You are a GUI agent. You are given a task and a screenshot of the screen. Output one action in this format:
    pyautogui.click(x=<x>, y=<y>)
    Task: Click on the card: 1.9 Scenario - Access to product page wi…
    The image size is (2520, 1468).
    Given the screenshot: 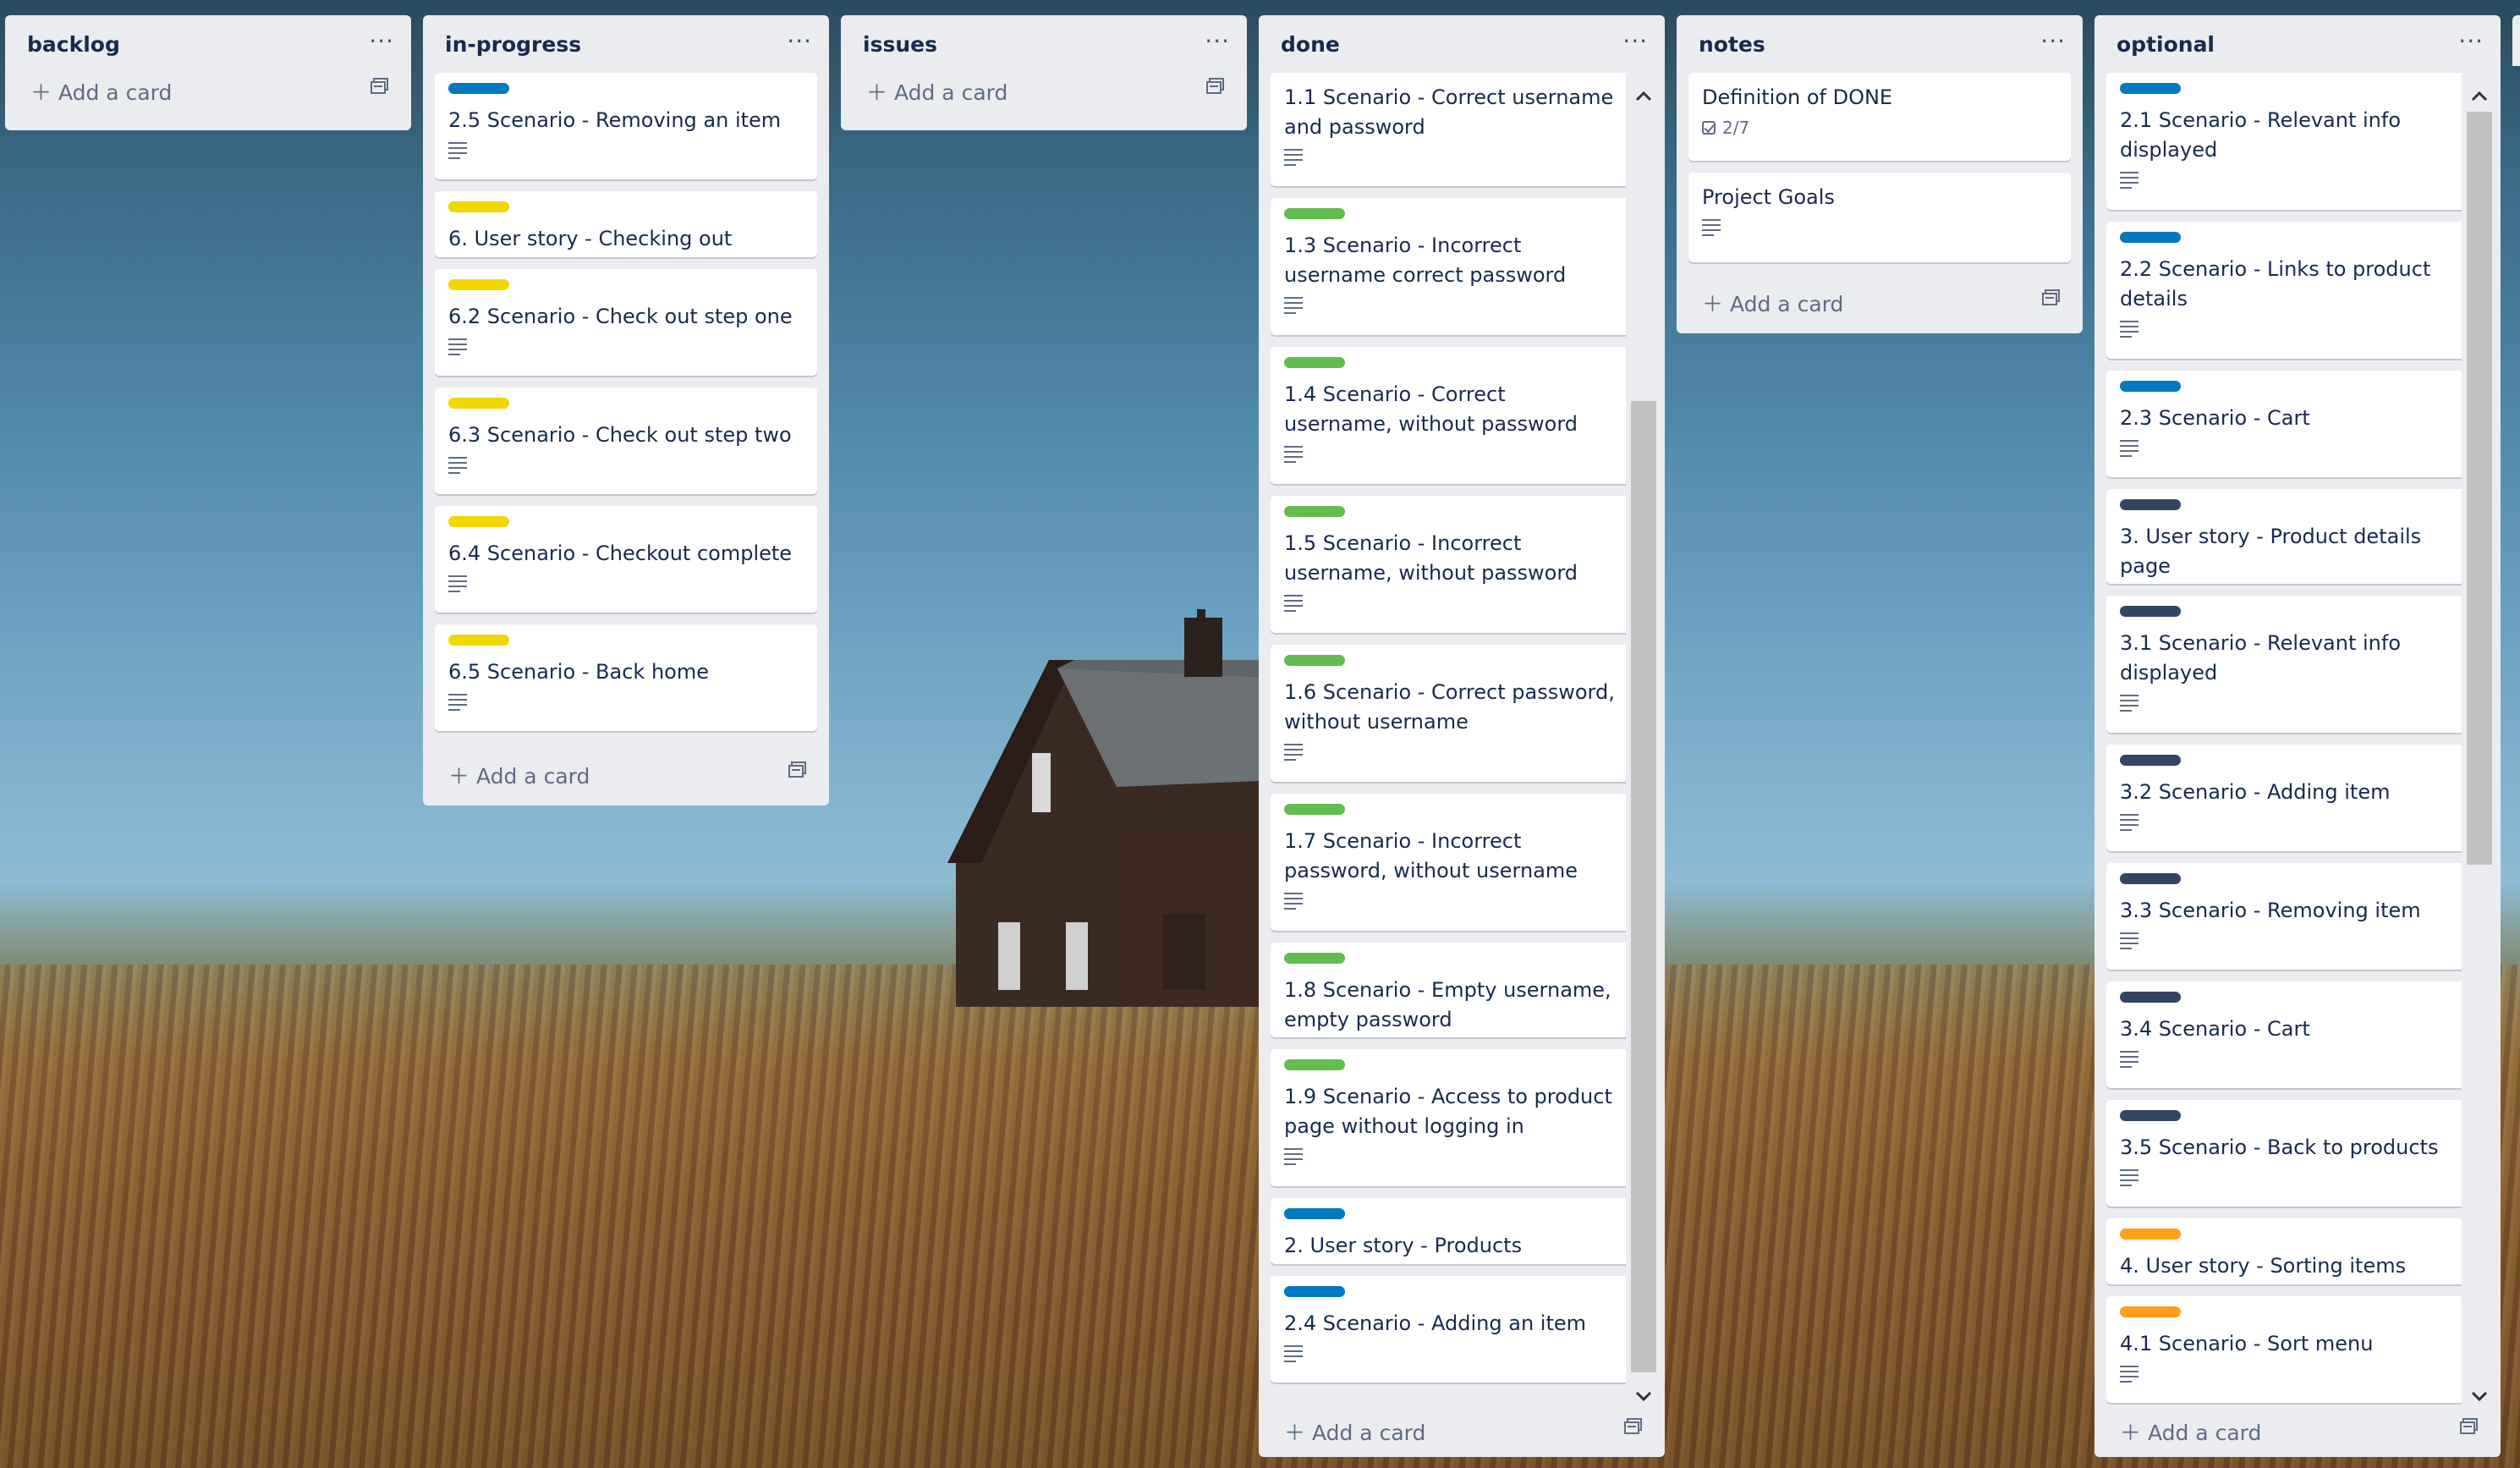 What is the action you would take?
    pyautogui.click(x=1450, y=1117)
    